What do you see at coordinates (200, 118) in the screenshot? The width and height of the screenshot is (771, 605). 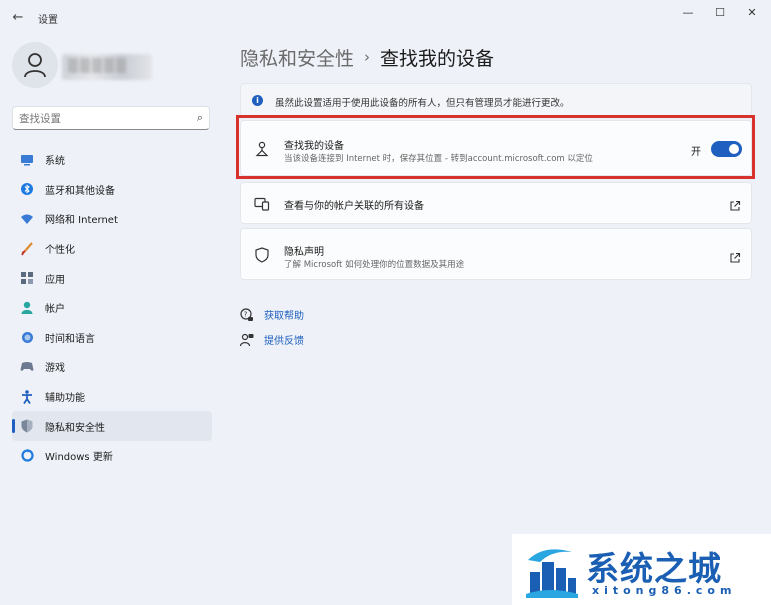 I see `search-icon: ⌕` at bounding box center [200, 118].